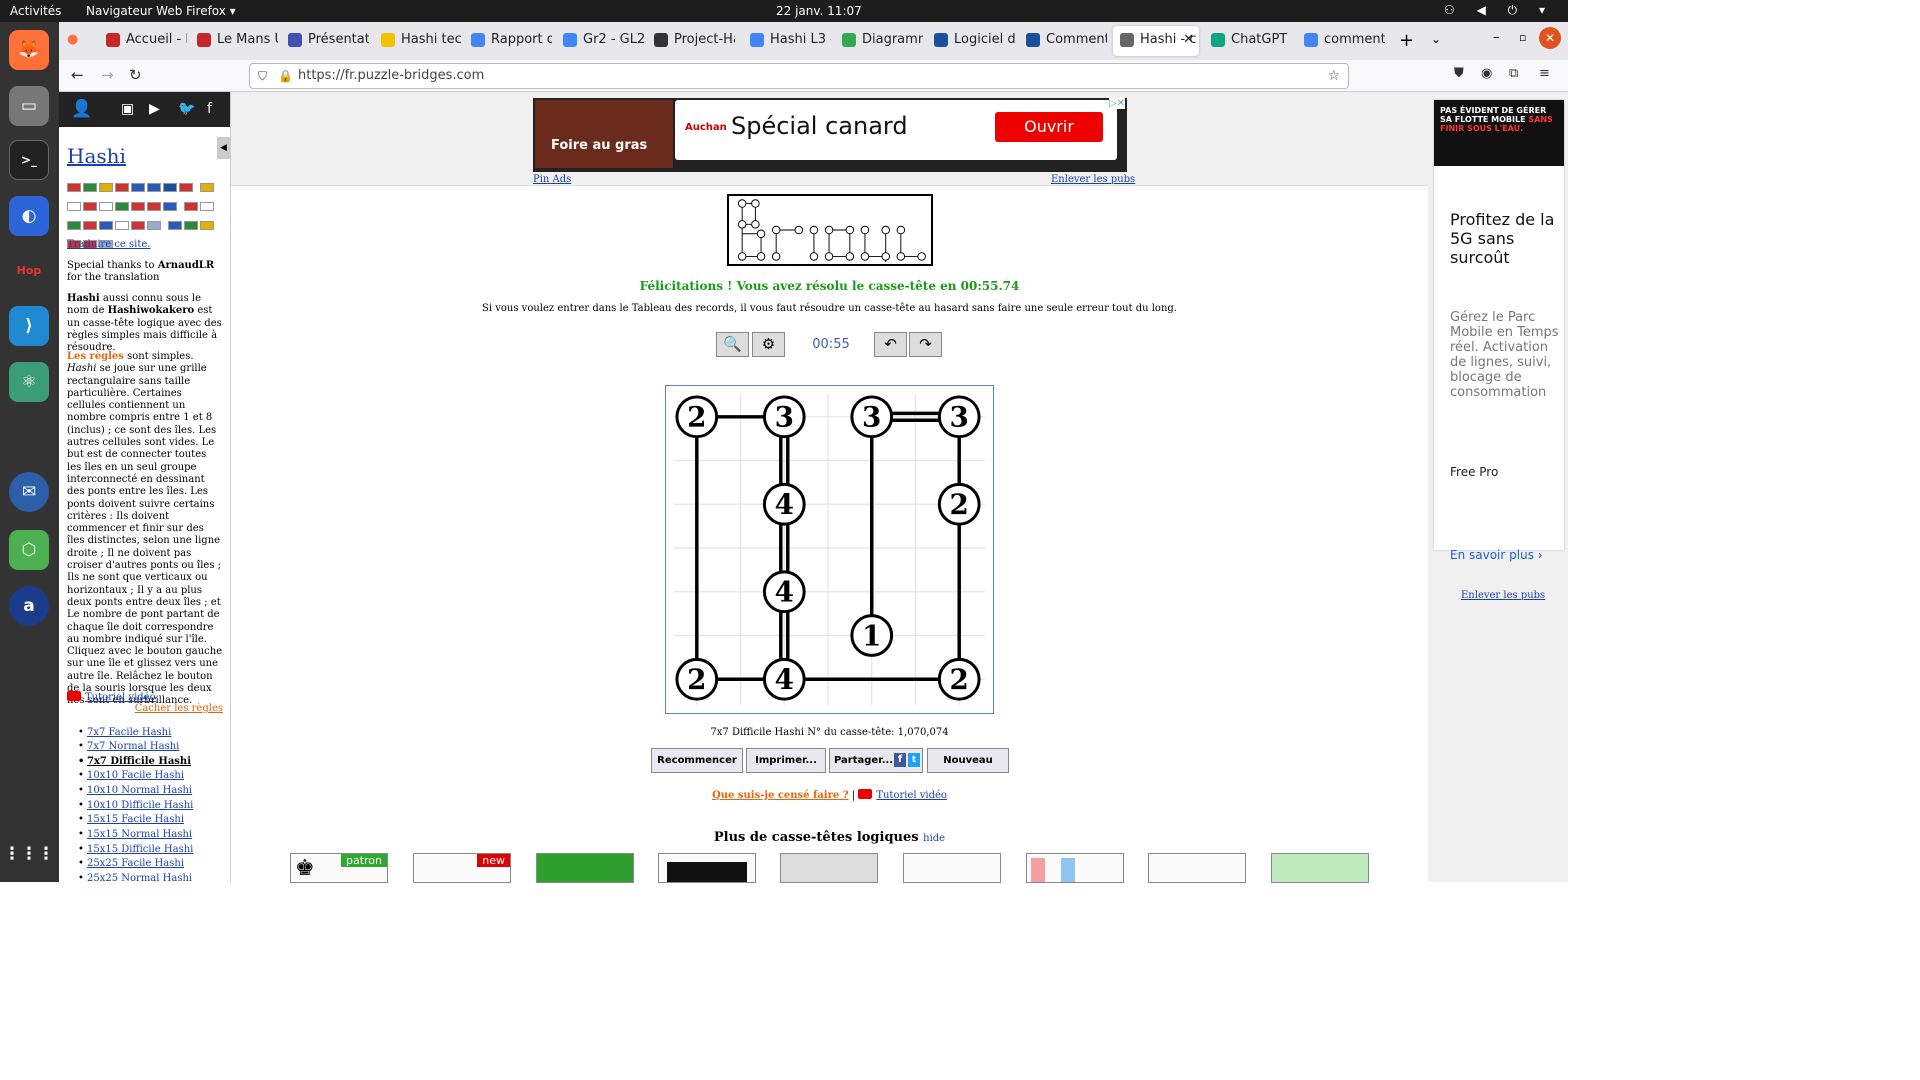  Describe the element at coordinates (1496, 555) in the screenshot. I see `ad-learn-more-link: En savoir plus ›` at that location.